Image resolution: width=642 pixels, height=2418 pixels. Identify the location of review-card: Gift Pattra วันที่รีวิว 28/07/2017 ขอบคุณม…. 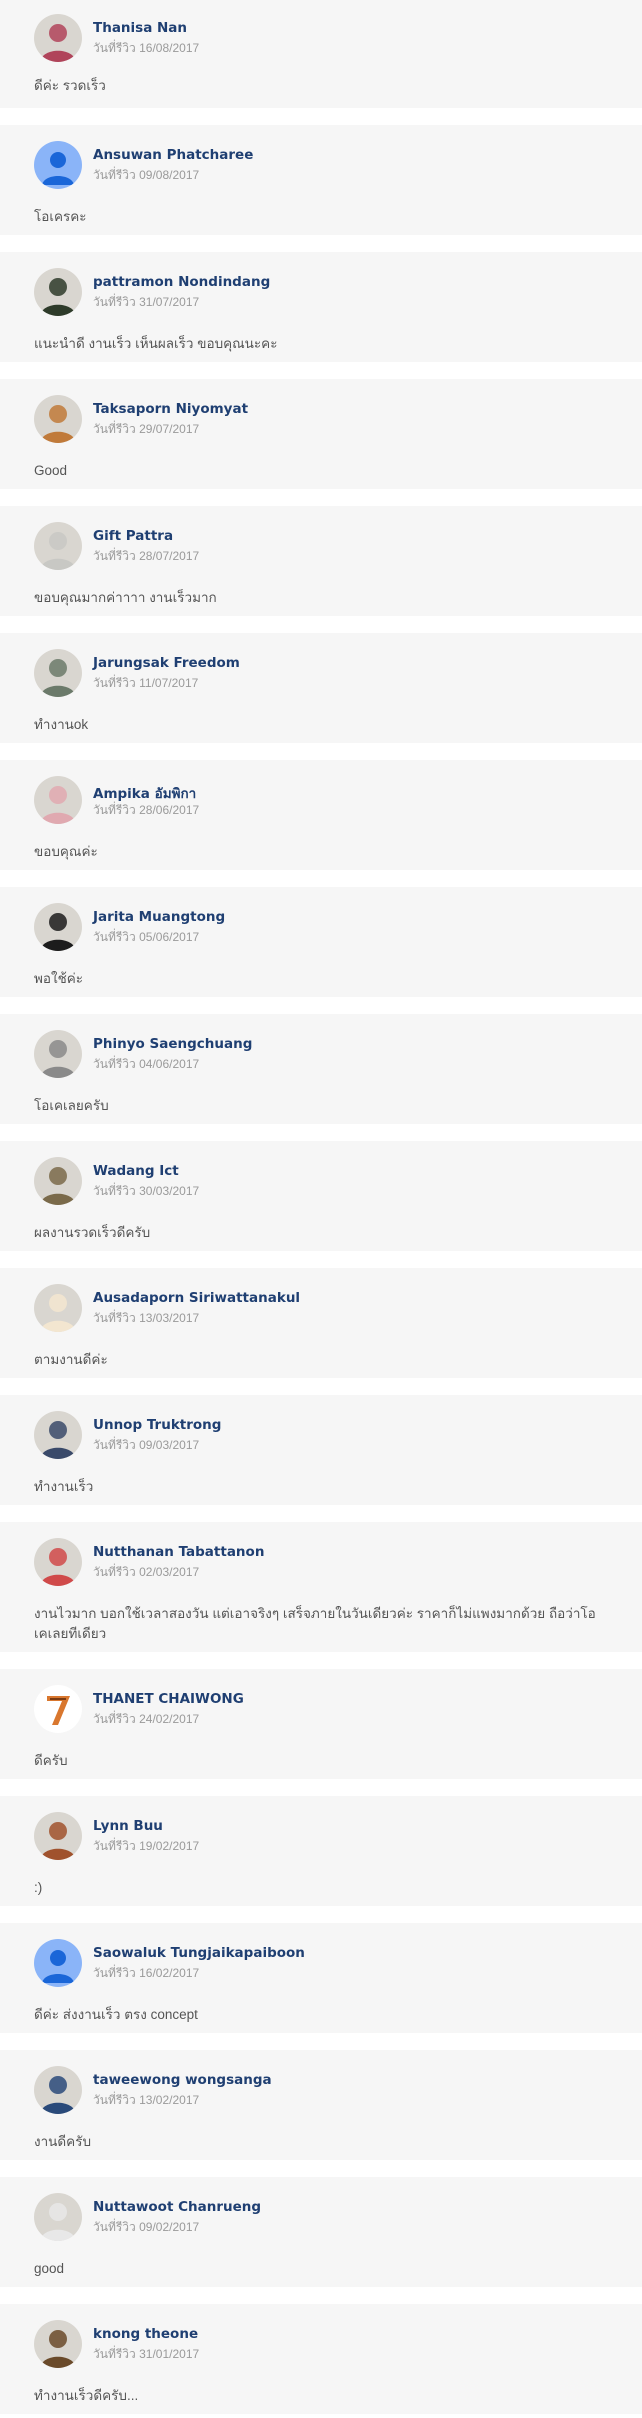
(321, 561).